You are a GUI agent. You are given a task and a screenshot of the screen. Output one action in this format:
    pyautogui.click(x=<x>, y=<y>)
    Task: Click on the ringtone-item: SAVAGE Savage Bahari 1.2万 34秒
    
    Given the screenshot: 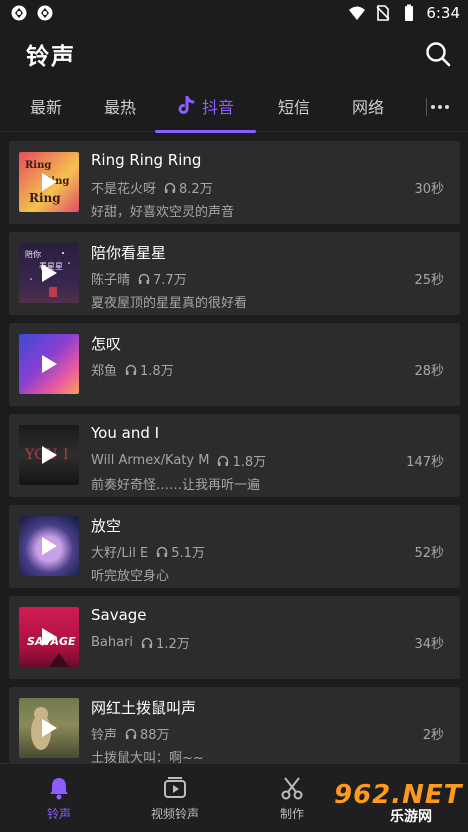 What is the action you would take?
    pyautogui.click(x=234, y=637)
    